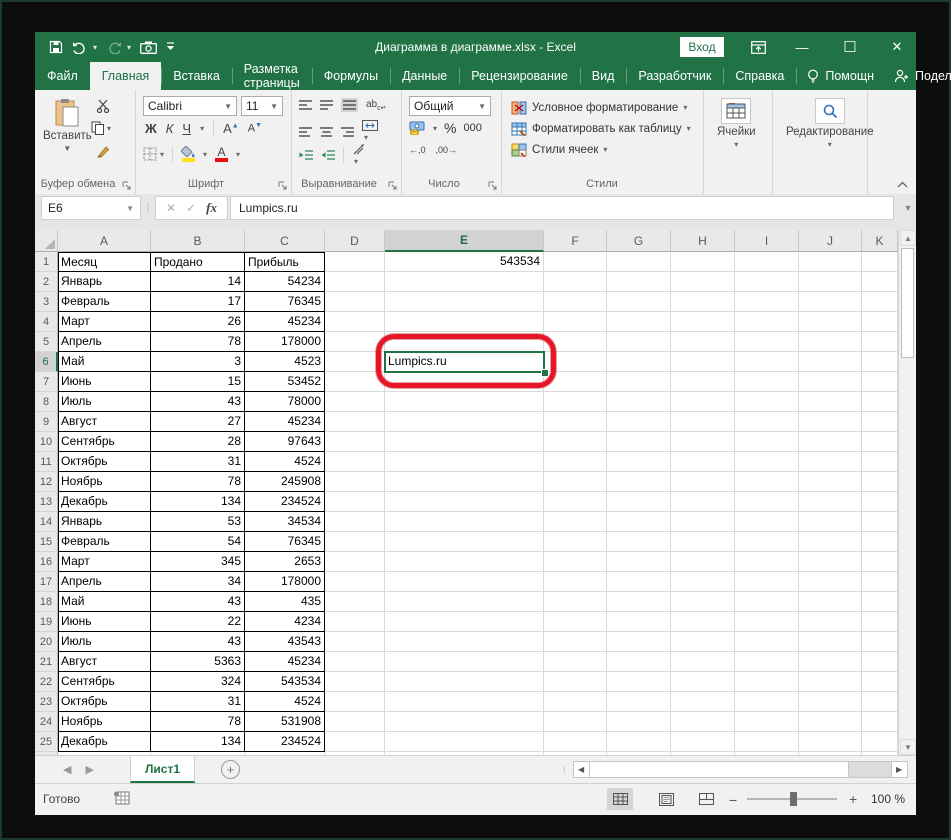  What do you see at coordinates (46, 662) in the screenshot?
I see `row-header-21: 21` at bounding box center [46, 662].